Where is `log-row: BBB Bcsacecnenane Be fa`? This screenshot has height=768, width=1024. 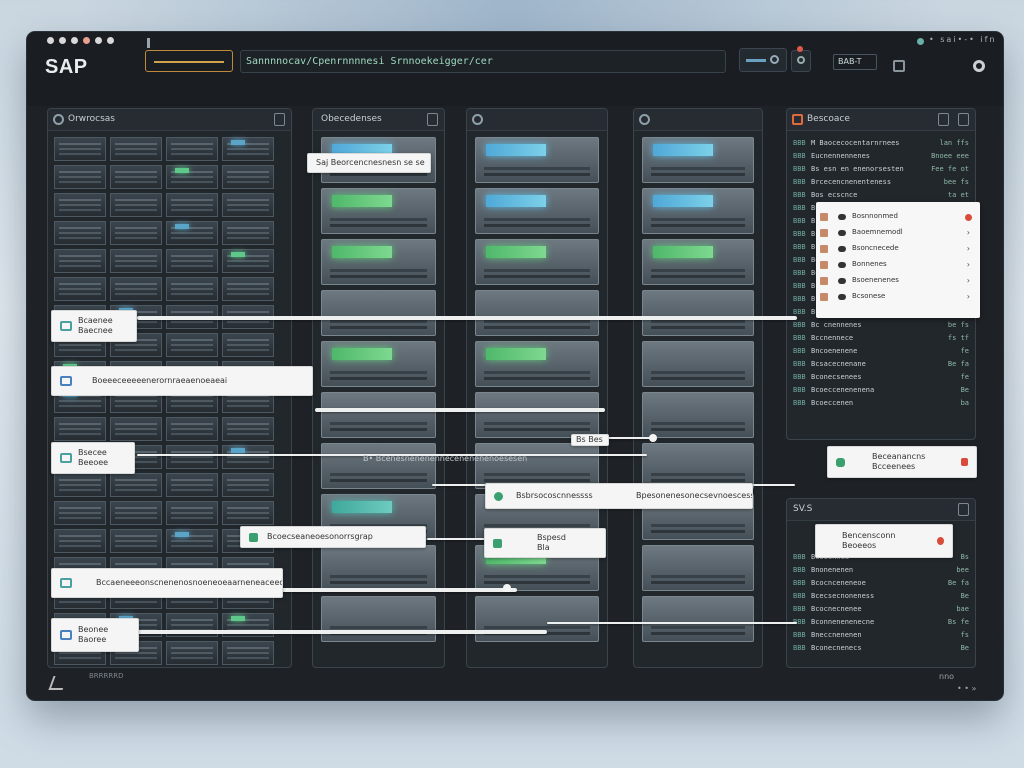 log-row: BBB Bcsacecnenane Be fa is located at coordinates (881, 364).